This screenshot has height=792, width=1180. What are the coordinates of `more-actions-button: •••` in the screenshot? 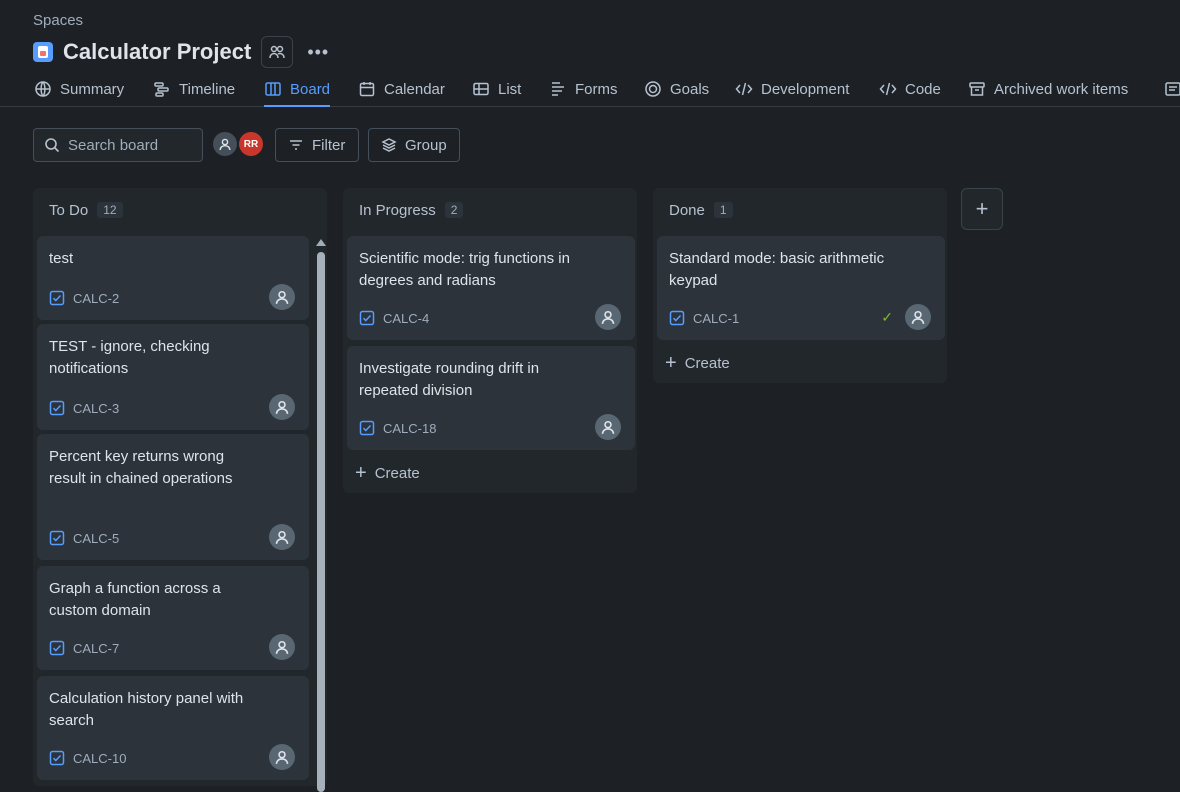 It's located at (318, 52).